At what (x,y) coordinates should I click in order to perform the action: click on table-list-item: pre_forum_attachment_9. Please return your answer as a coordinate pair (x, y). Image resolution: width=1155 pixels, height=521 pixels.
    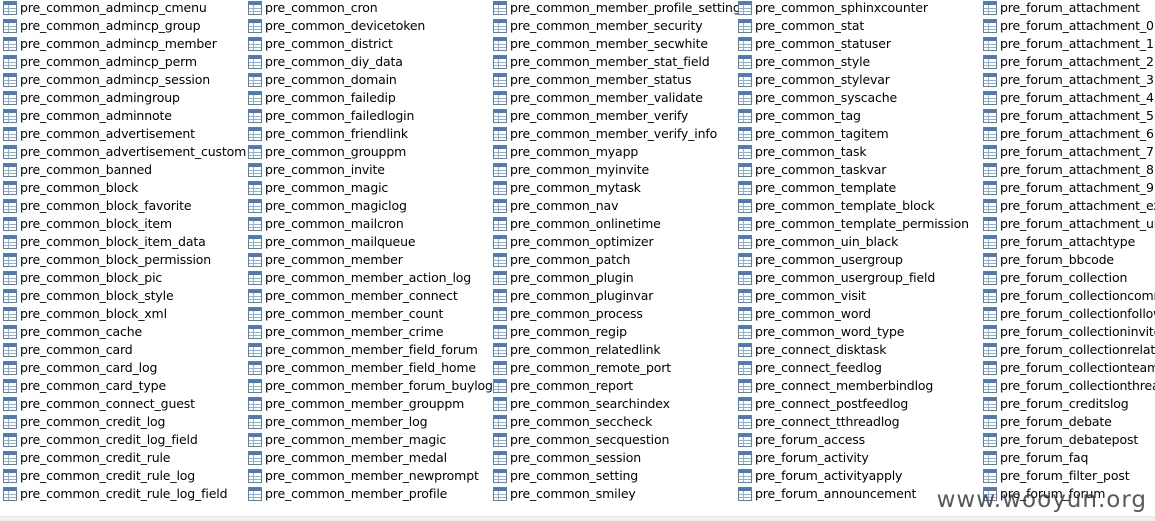
    Looking at the image, I should click on (1067, 188).